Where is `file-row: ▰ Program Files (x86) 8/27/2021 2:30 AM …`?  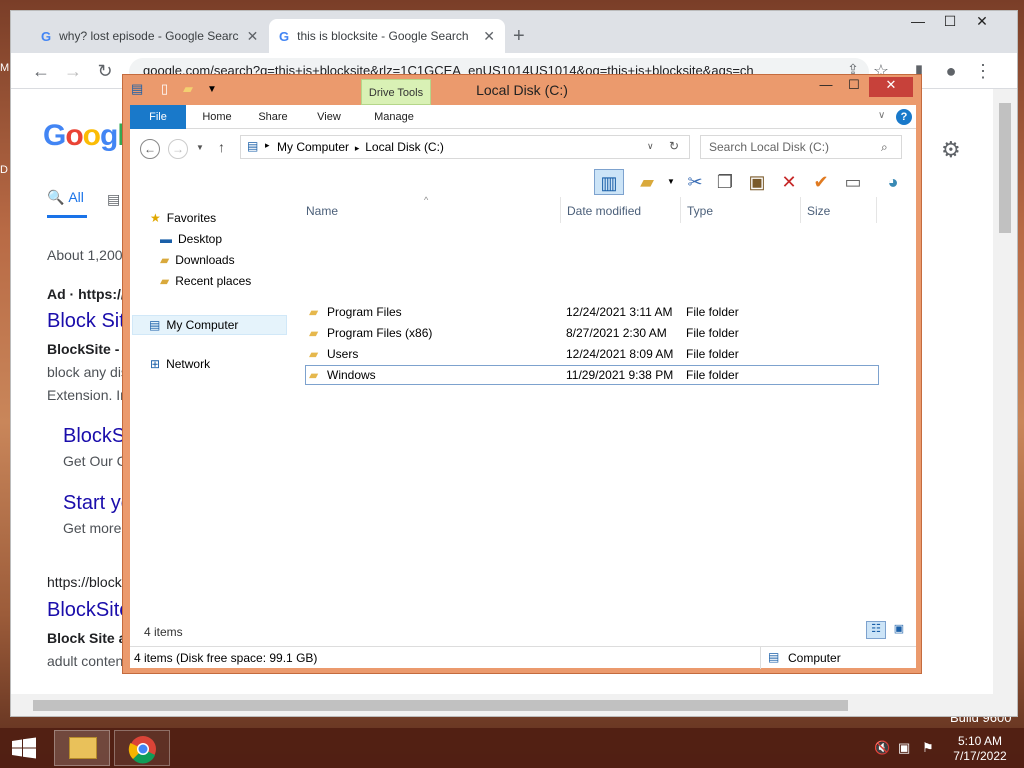
file-row: ▰ Program Files (x86) 8/27/2021 2:30 AM … is located at coordinates (592, 333).